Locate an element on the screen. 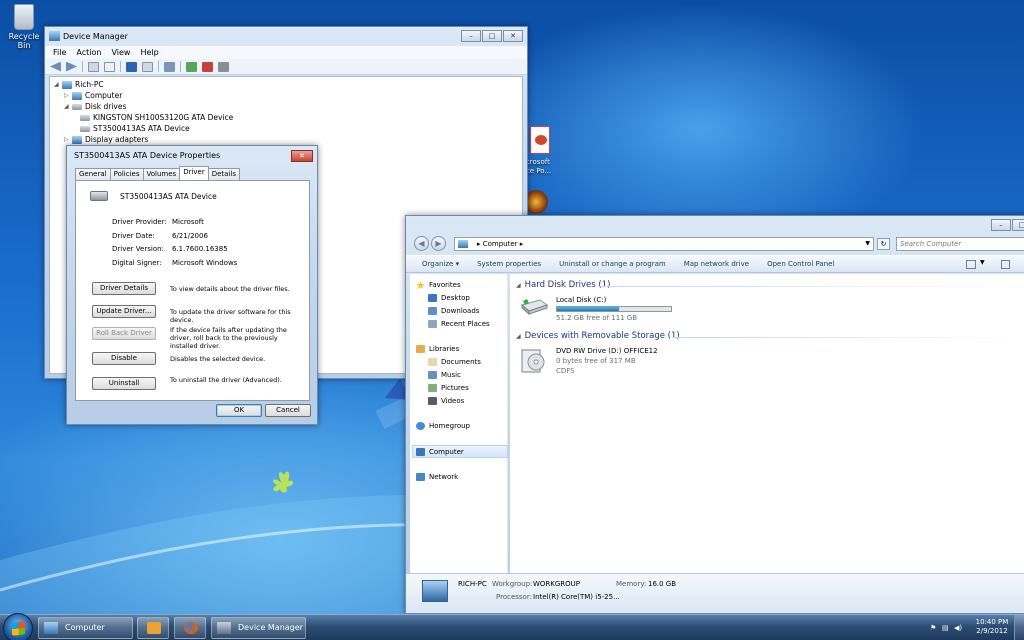 This screenshot has height=640, width=1024. taskbar-firefox-button is located at coordinates (190, 628).